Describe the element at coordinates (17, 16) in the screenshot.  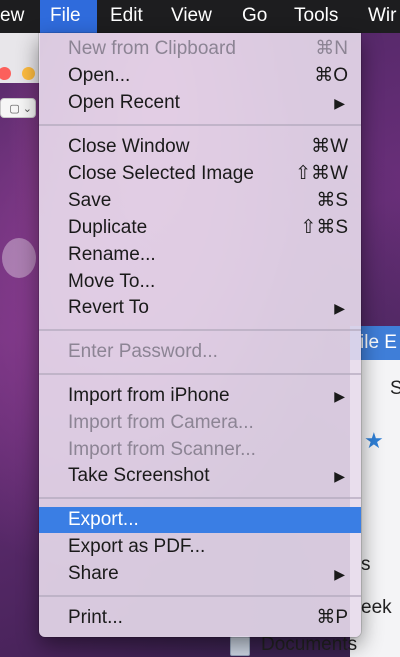
I see `menubar-item-view-partial: ew` at that location.